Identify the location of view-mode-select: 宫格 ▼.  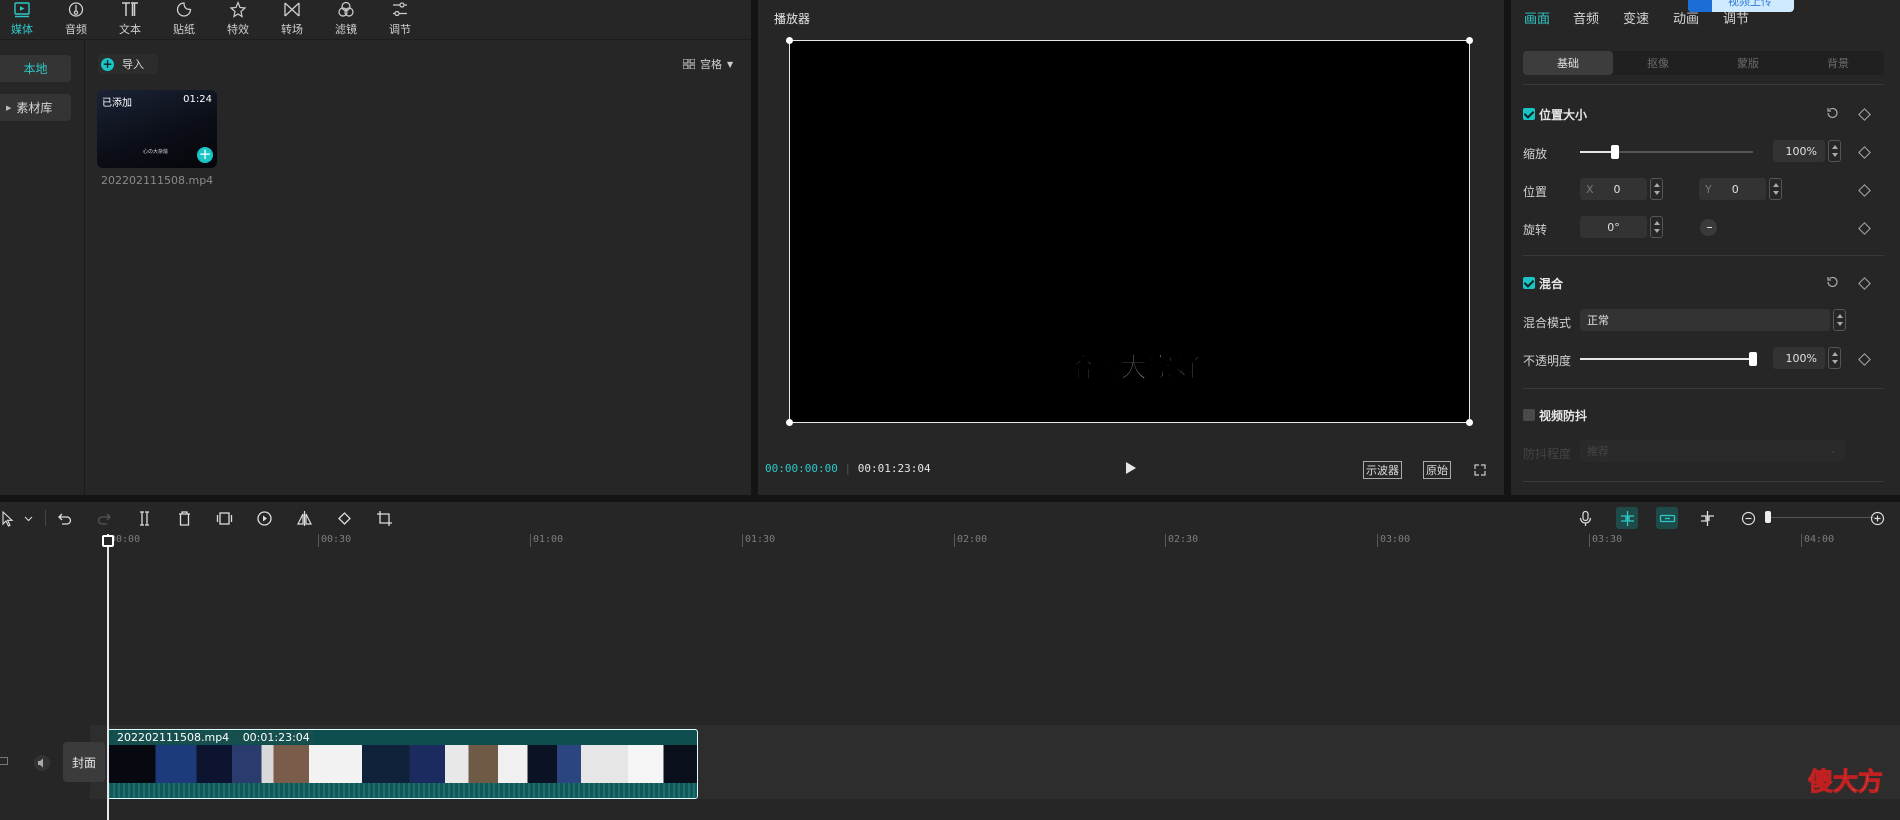
(708, 64).